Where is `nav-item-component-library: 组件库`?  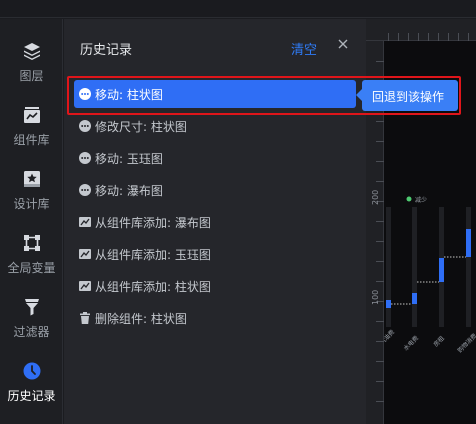 nav-item-component-library: 组件库 is located at coordinates (31, 133).